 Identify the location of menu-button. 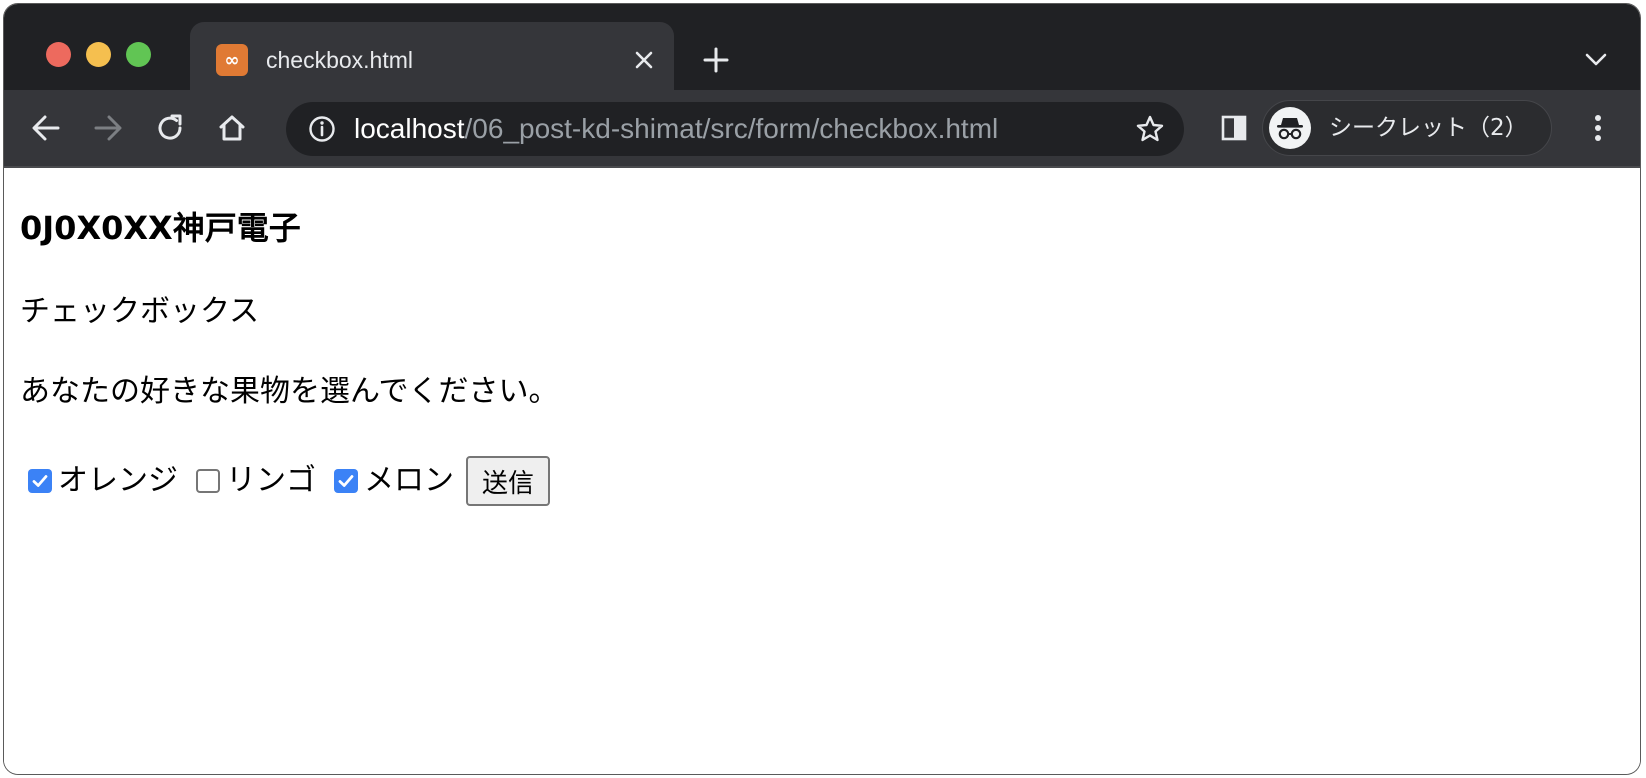
(1598, 128).